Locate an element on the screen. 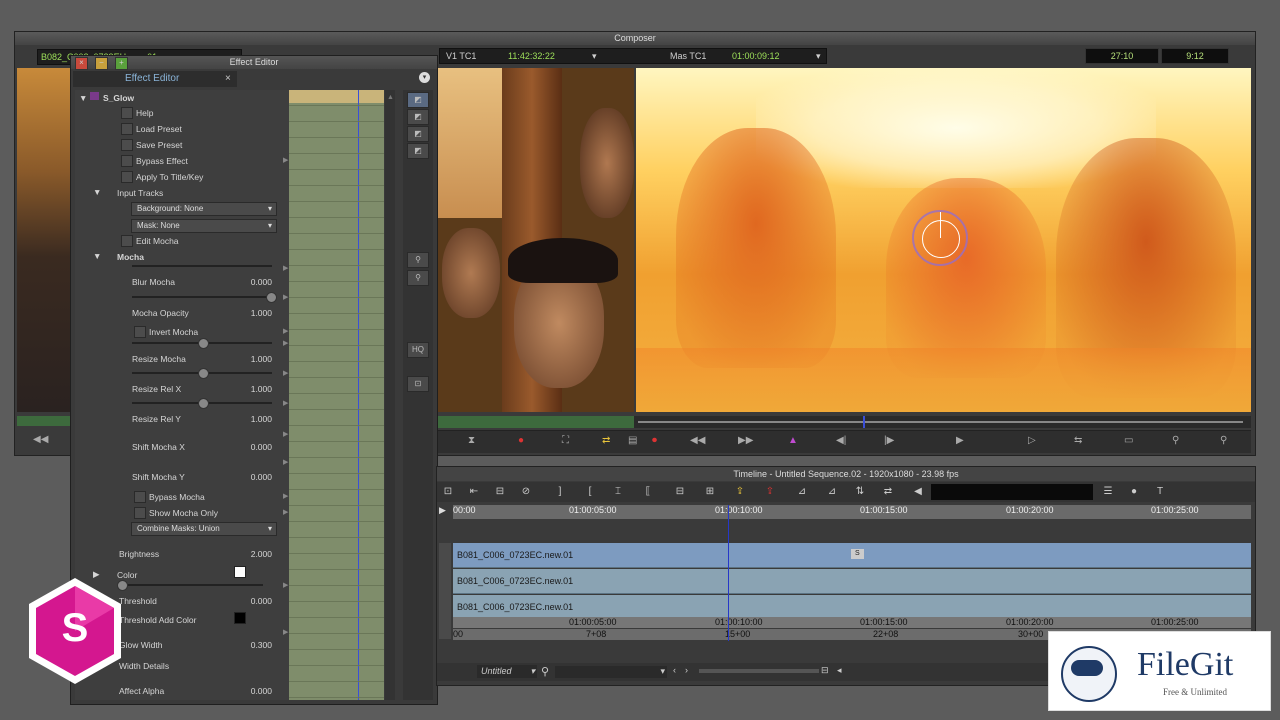 The image size is (1280, 720). scroll-left-icon: ‹ is located at coordinates (674, 670).